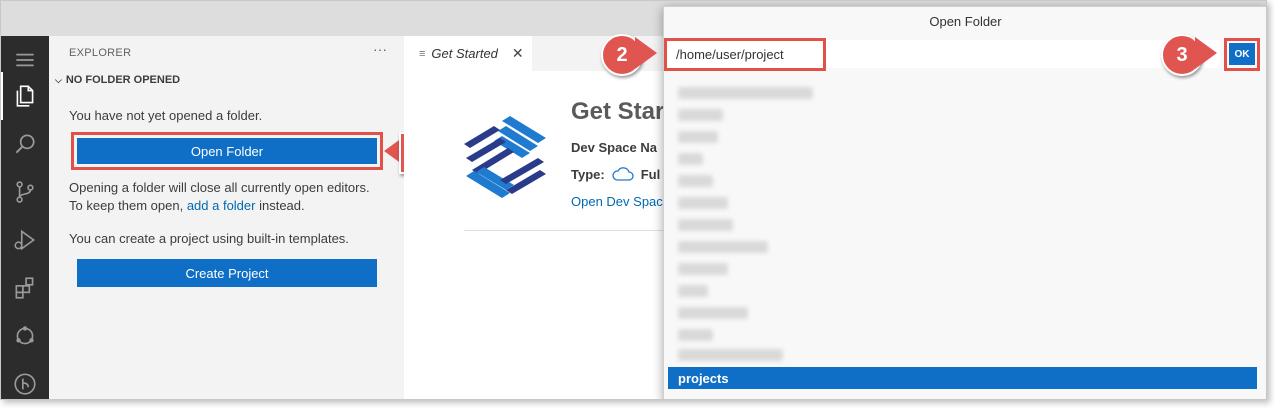 The width and height of the screenshot is (1275, 408). I want to click on section-label: NO FOLDER OPENED, so click(123, 80).